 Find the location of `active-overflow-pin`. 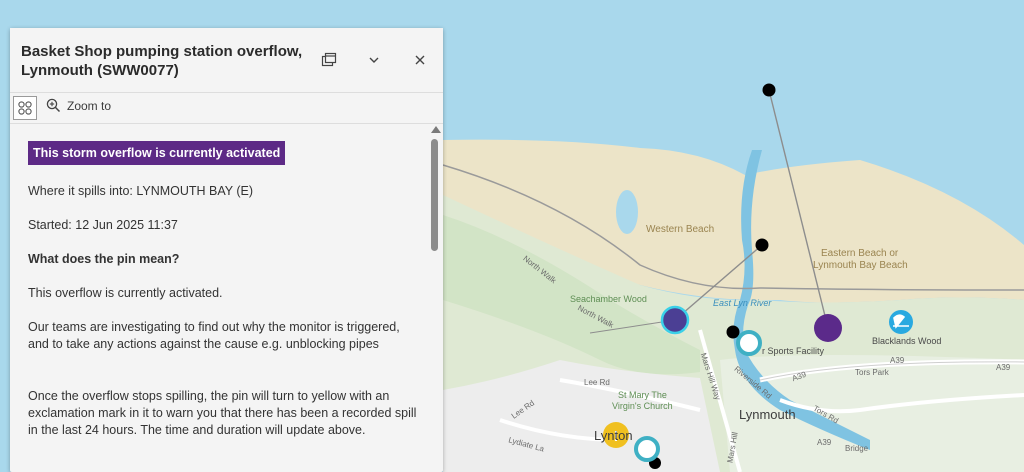

active-overflow-pin is located at coordinates (675, 320).